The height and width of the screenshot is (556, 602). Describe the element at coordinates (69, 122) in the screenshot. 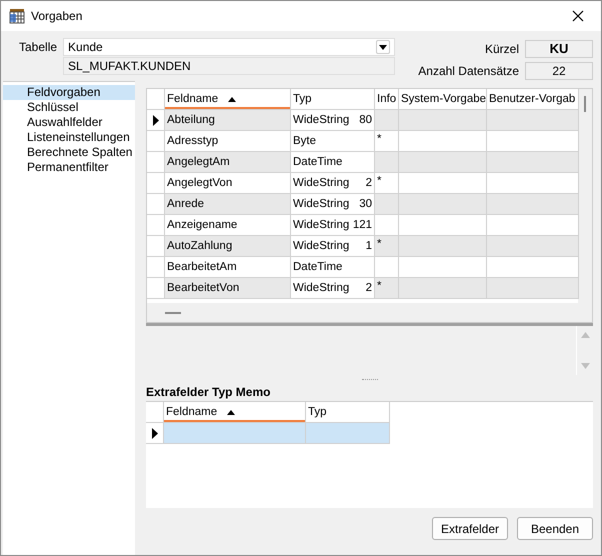

I see `sidebar-item: Auswahlfelder` at that location.